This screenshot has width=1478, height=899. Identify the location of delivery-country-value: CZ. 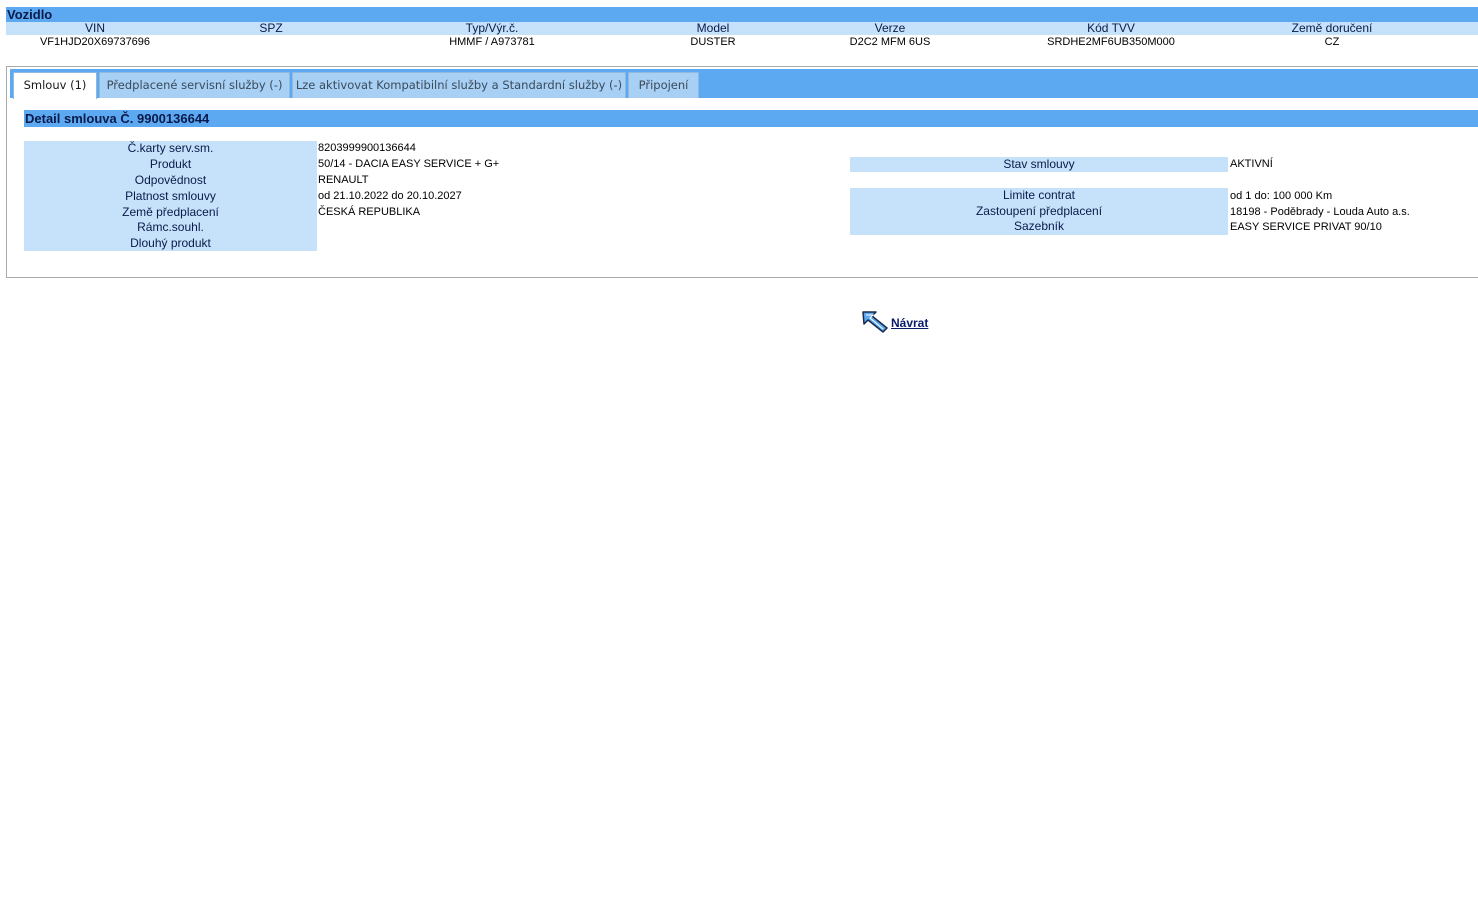
(1332, 42).